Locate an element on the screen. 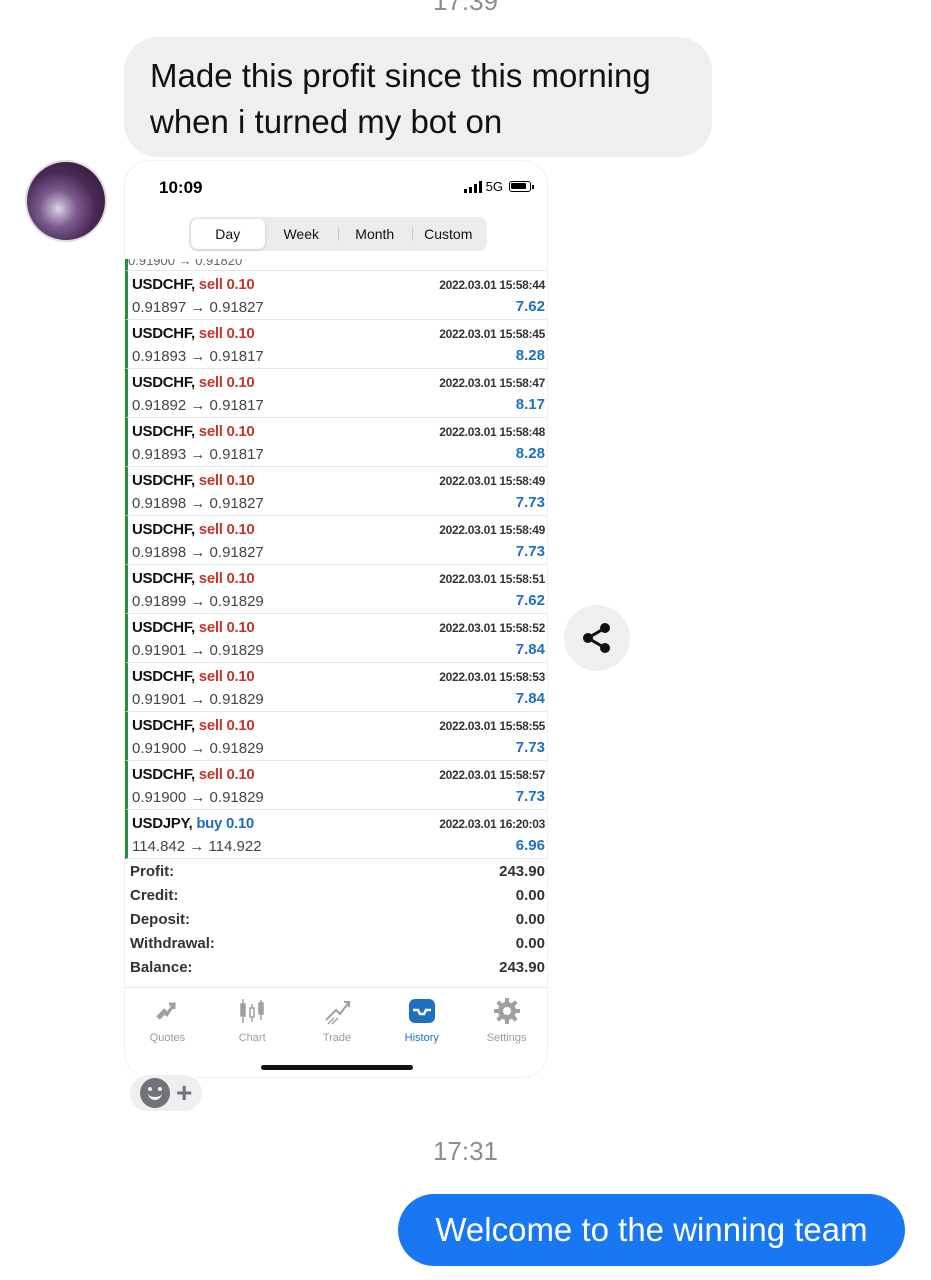  trade-date: 2022.03.01 16:20:03 is located at coordinates (492, 824).